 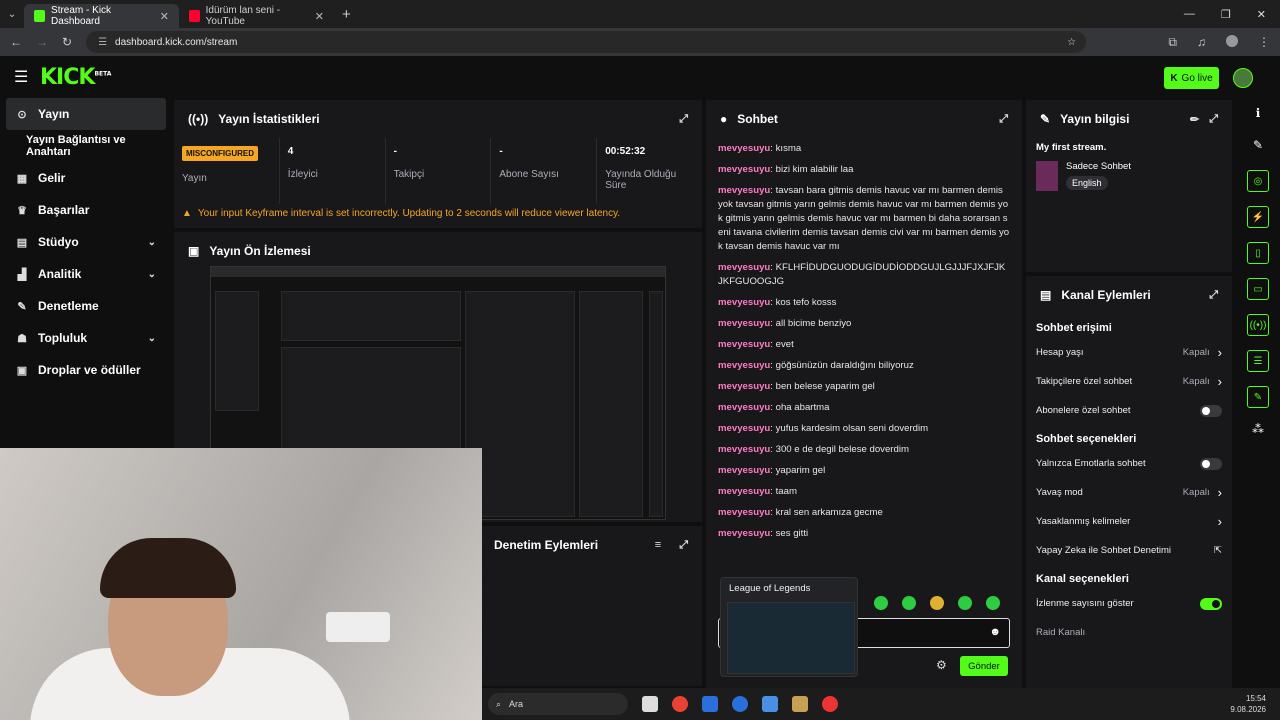 What do you see at coordinates (1129, 603) in the screenshot?
I see `channel-action-row: İzlenme sayısını göster` at bounding box center [1129, 603].